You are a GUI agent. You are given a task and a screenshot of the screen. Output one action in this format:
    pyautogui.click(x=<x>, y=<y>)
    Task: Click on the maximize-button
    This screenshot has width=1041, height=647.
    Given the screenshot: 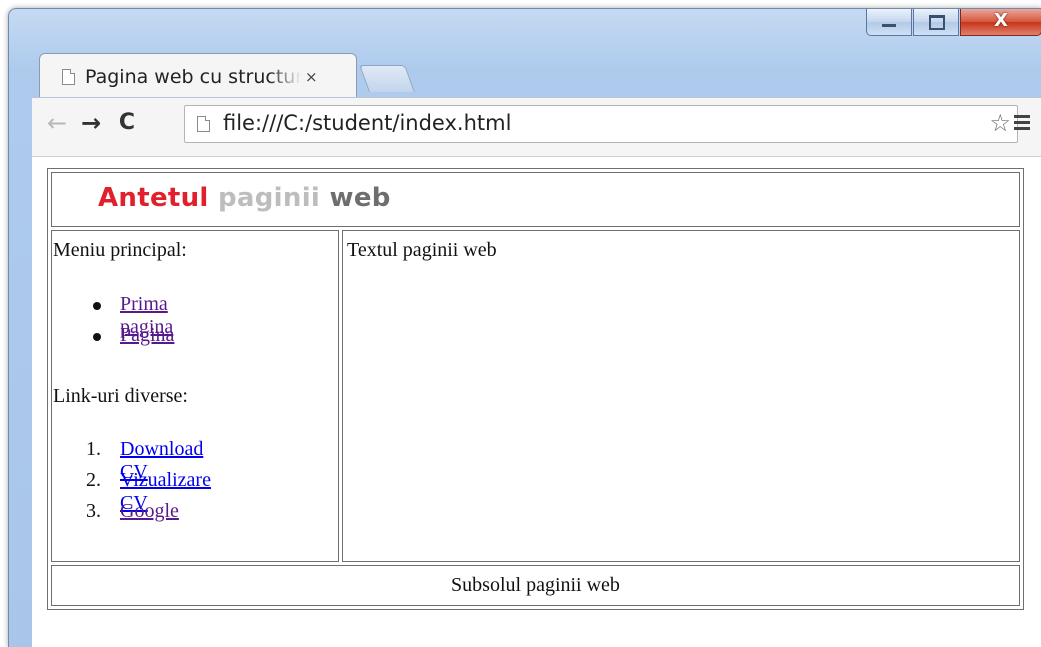 What is the action you would take?
    pyautogui.click(x=936, y=22)
    